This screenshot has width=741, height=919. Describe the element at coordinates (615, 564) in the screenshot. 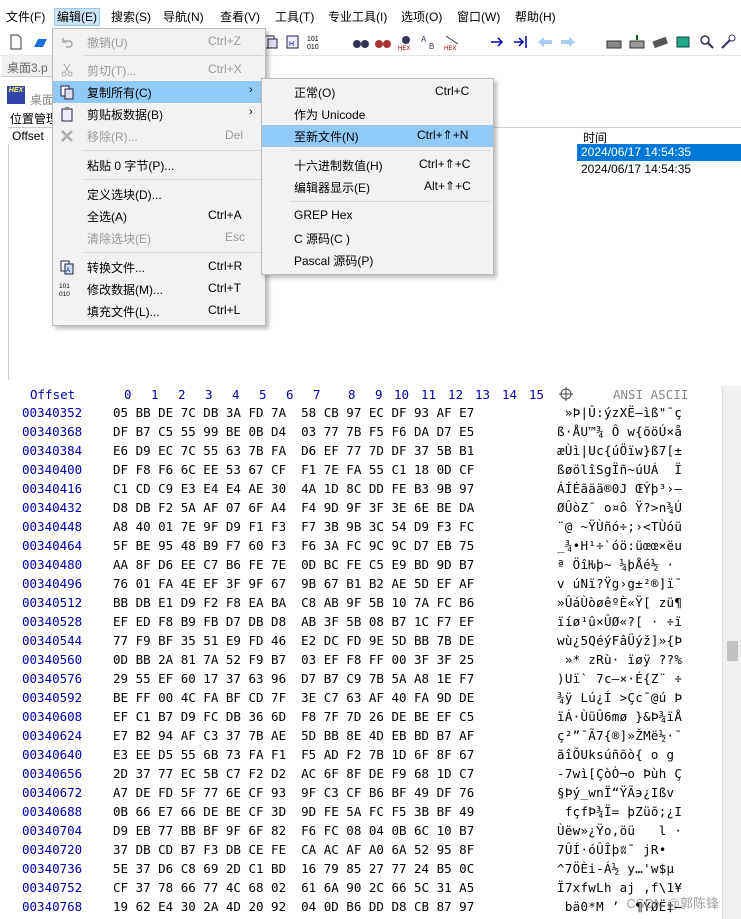

I see `hex-row-ascii: ª ÖîǶþ~ ¼þÅé½ ·` at that location.